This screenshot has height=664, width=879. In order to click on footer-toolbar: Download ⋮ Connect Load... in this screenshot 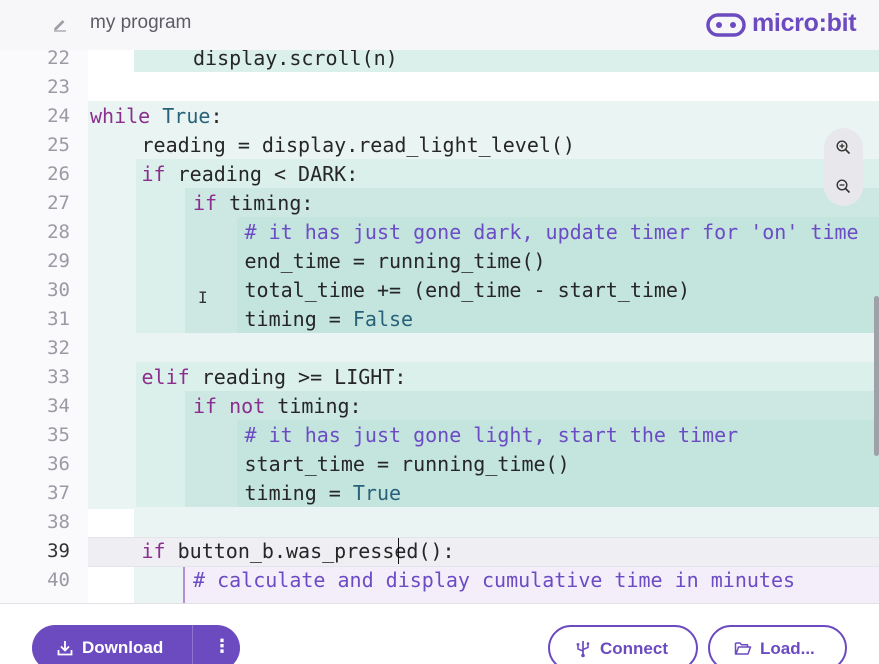, I will do `click(439, 633)`.